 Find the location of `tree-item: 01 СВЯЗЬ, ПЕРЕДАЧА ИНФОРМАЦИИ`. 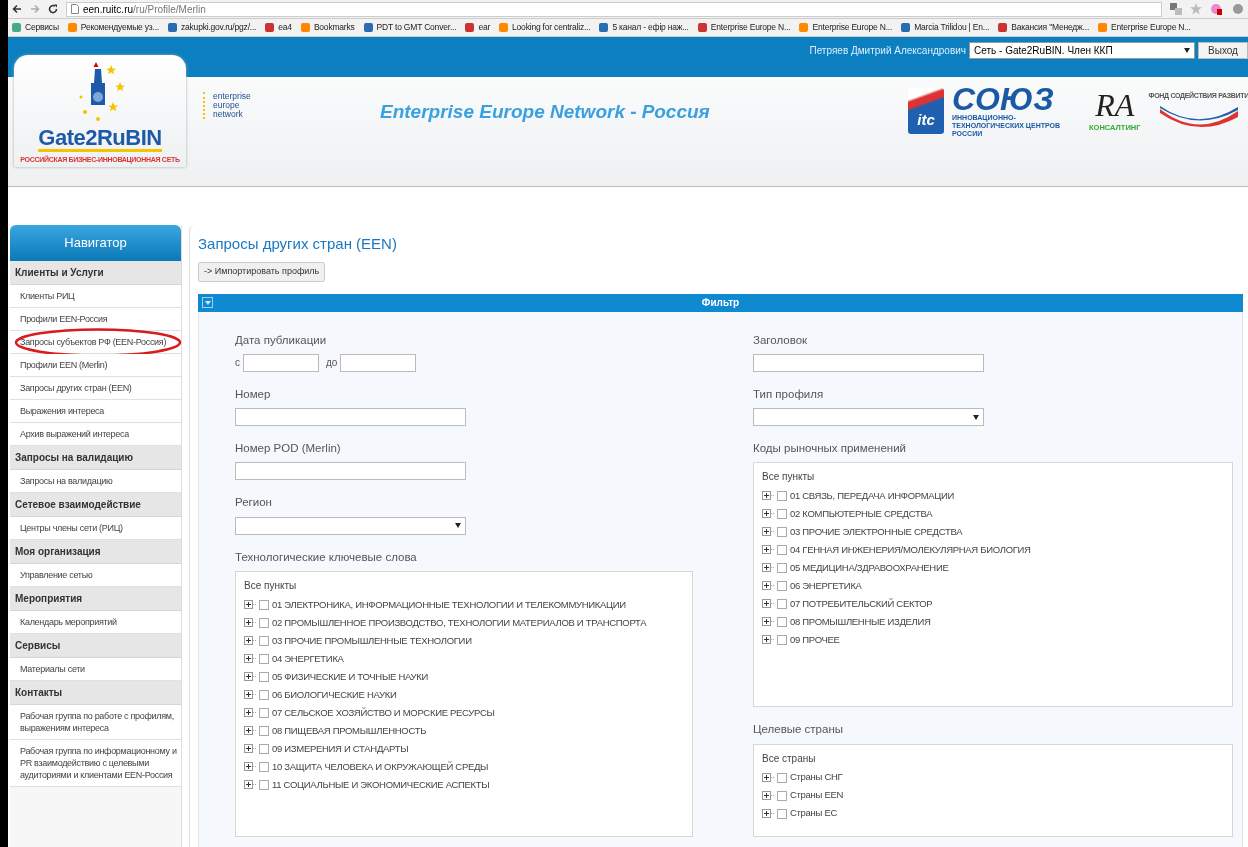

tree-item: 01 СВЯЗЬ, ПЕРЕДАЧА ИНФОРМАЦИИ is located at coordinates (872, 496).